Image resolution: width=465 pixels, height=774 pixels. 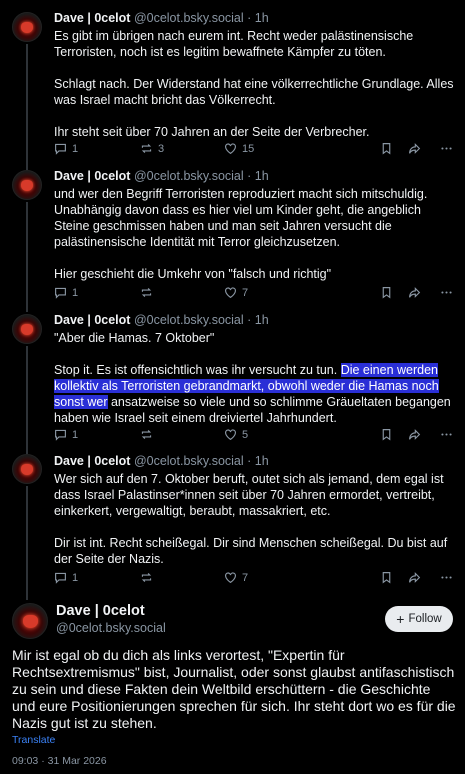 What do you see at coordinates (248, 148) in the screenshot?
I see `like-count: 15` at bounding box center [248, 148].